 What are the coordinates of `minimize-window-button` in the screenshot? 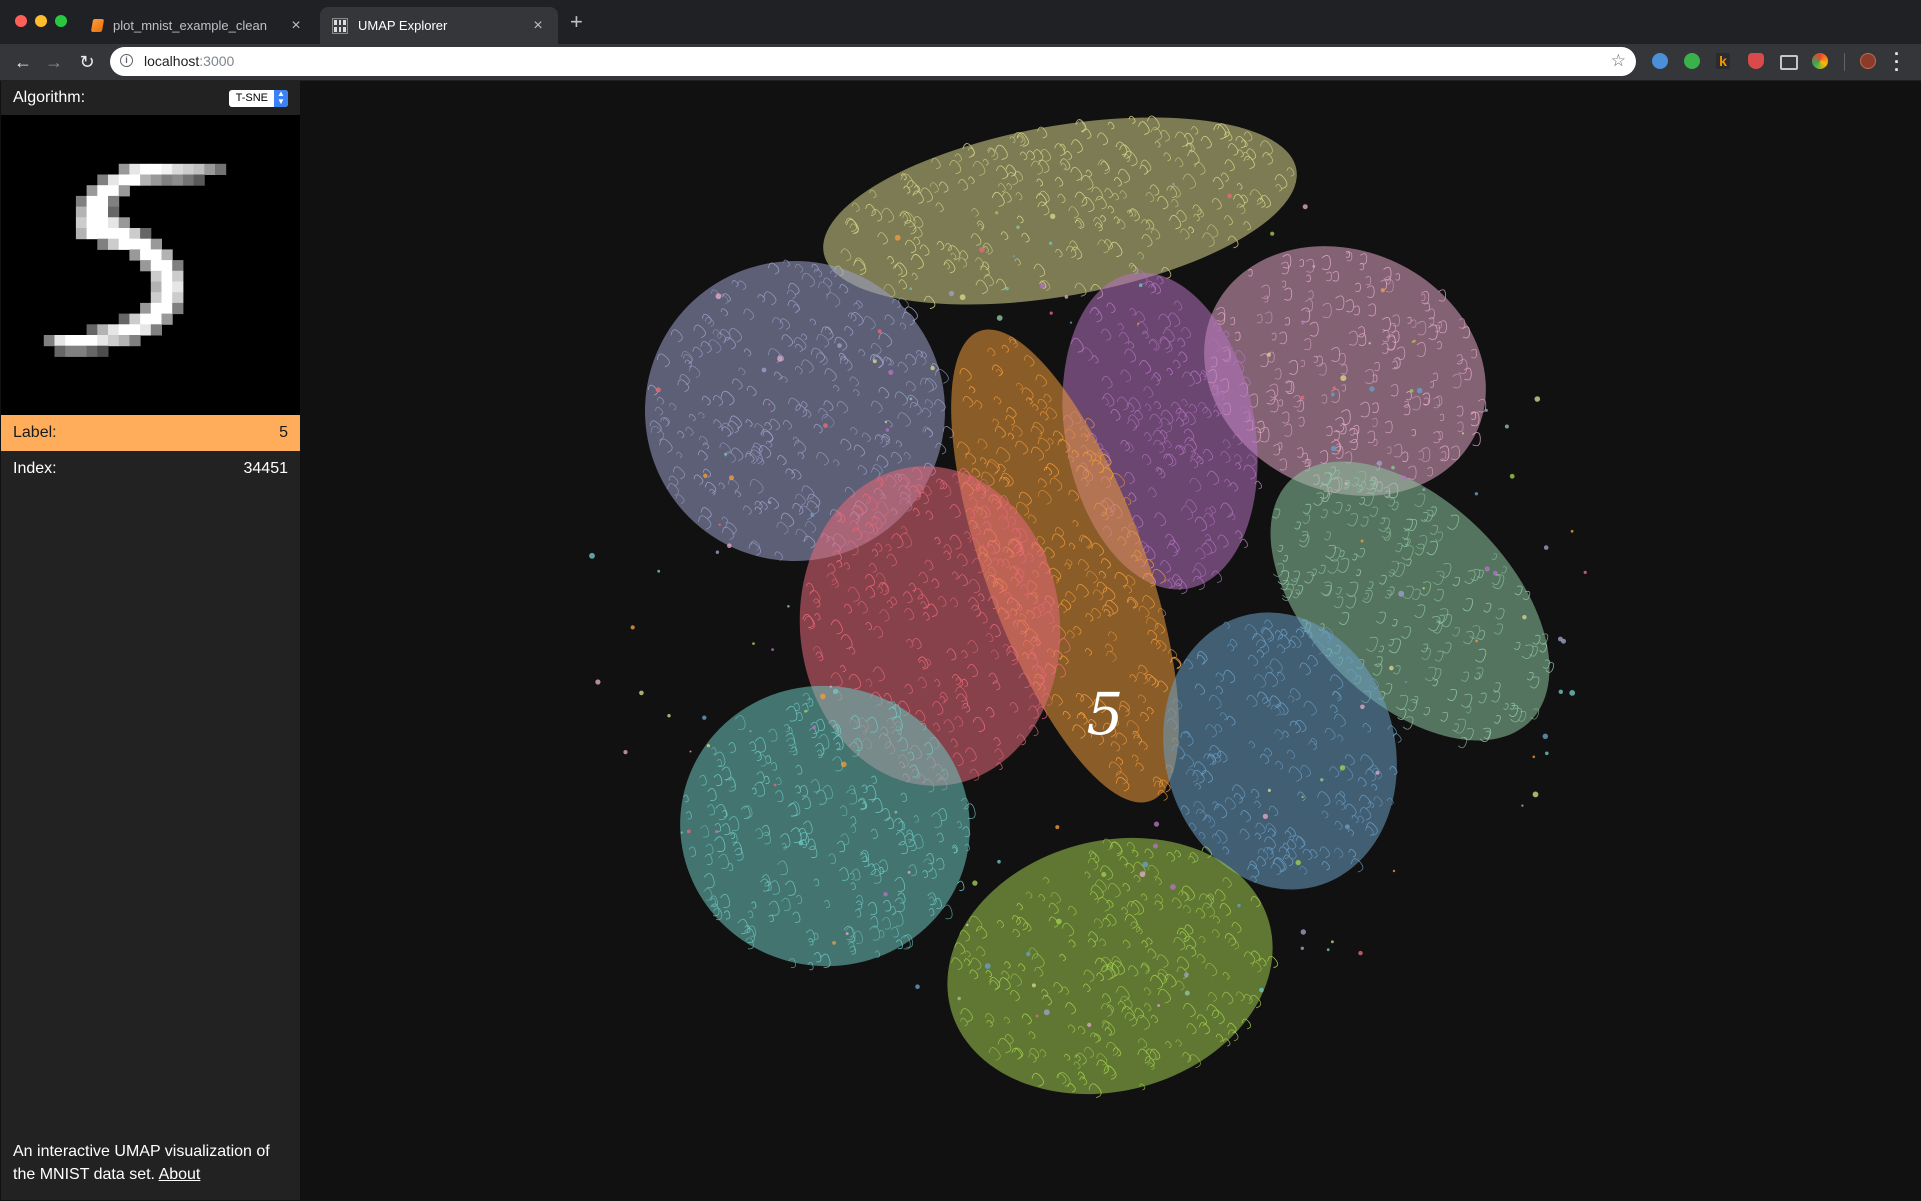 It's located at (41, 21).